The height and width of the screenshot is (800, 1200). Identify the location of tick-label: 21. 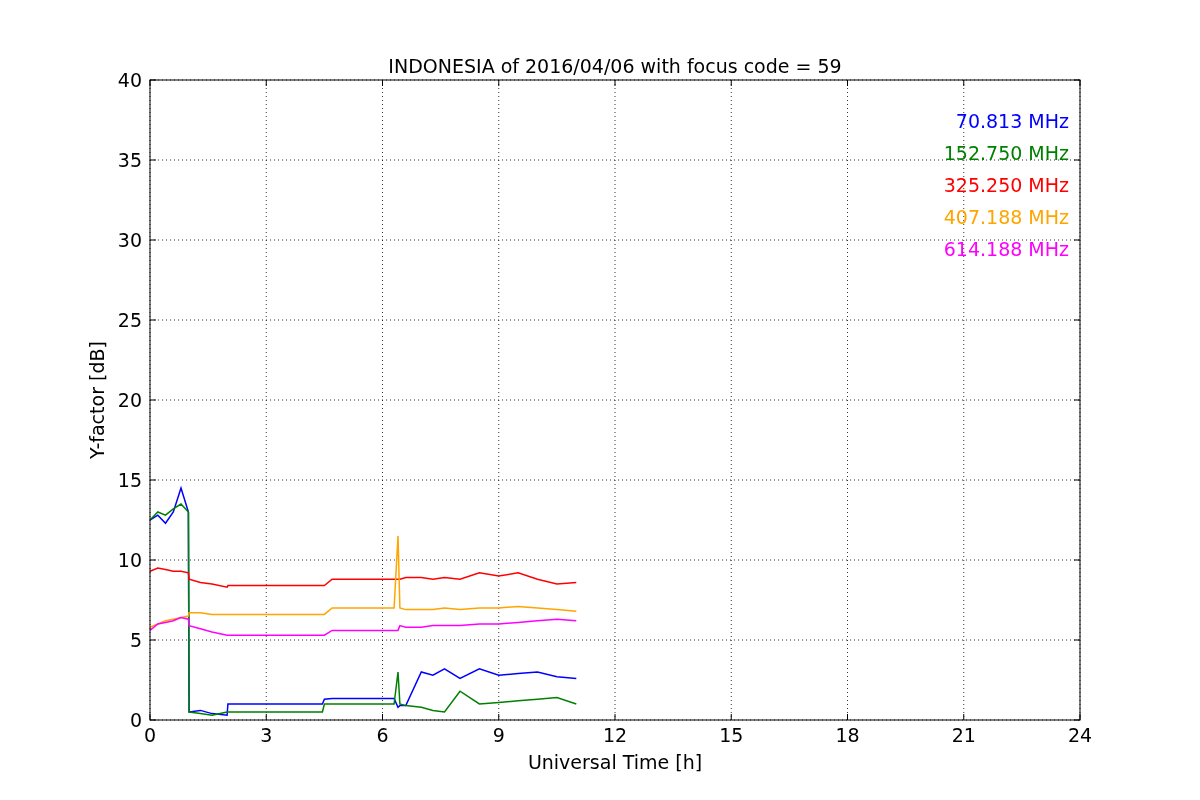
(963, 735).